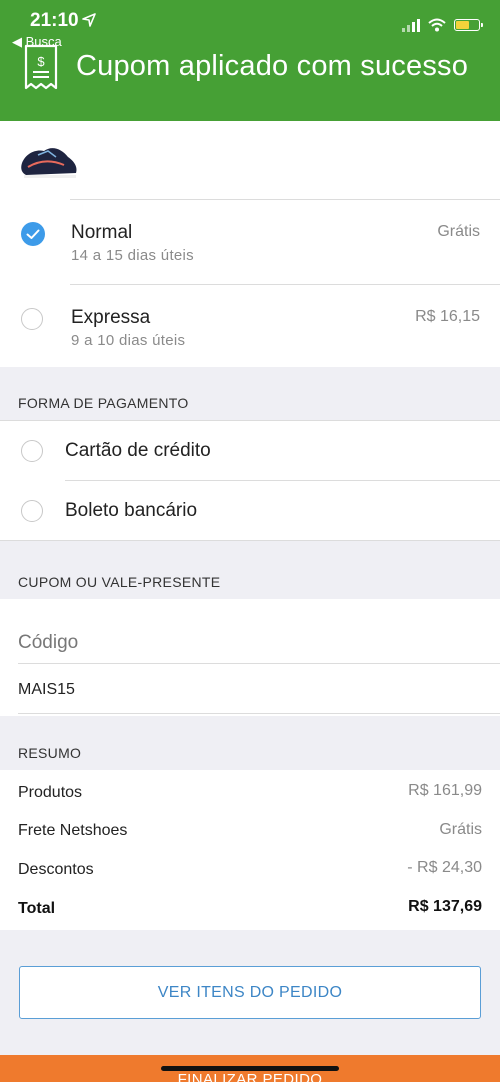 Image resolution: width=500 pixels, height=1082 pixels. What do you see at coordinates (50, 753) in the screenshot?
I see `summary-section-title: RESUMO` at bounding box center [50, 753].